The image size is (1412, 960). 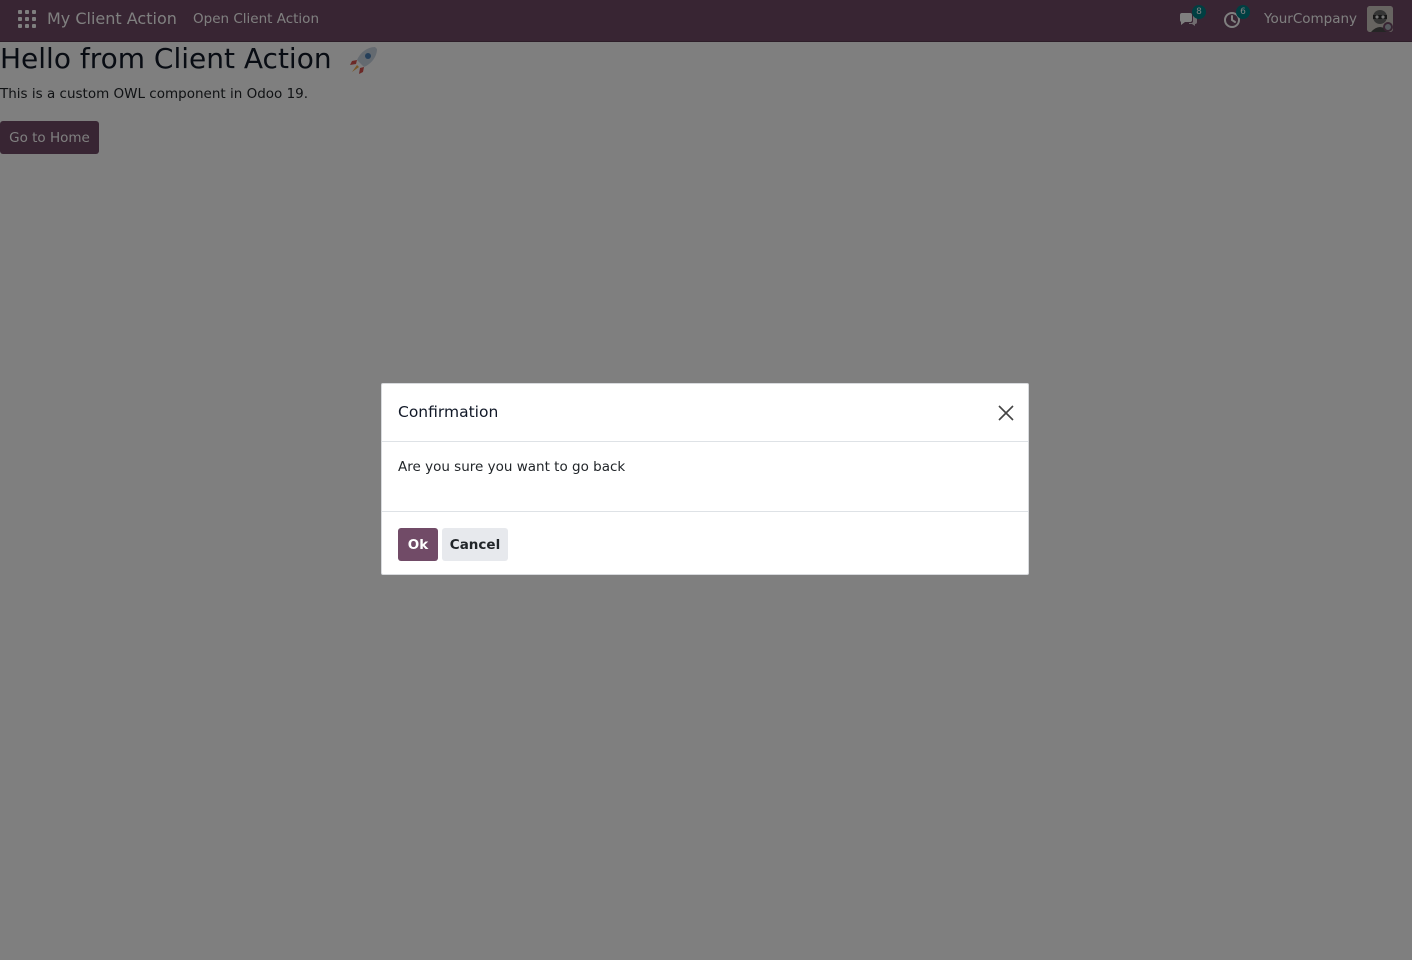 I want to click on dialog-header: Confirmation, so click(x=705, y=413).